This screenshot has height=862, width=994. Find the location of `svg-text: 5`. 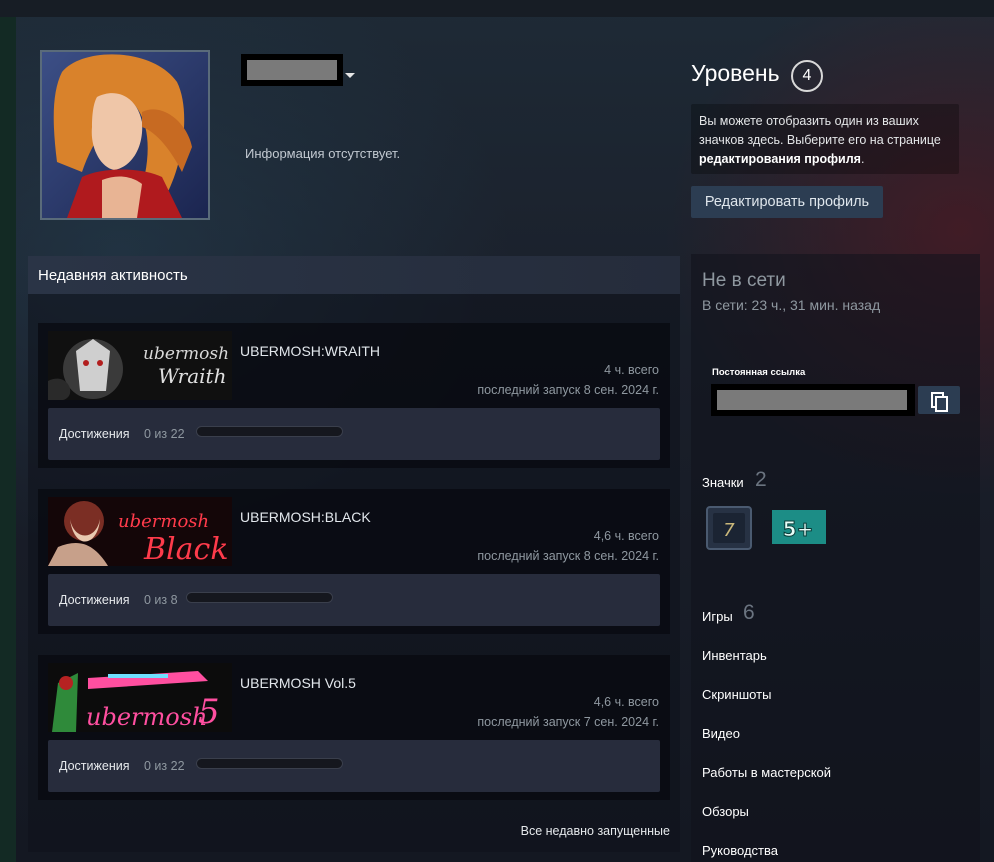

svg-text: 5 is located at coordinates (209, 712).